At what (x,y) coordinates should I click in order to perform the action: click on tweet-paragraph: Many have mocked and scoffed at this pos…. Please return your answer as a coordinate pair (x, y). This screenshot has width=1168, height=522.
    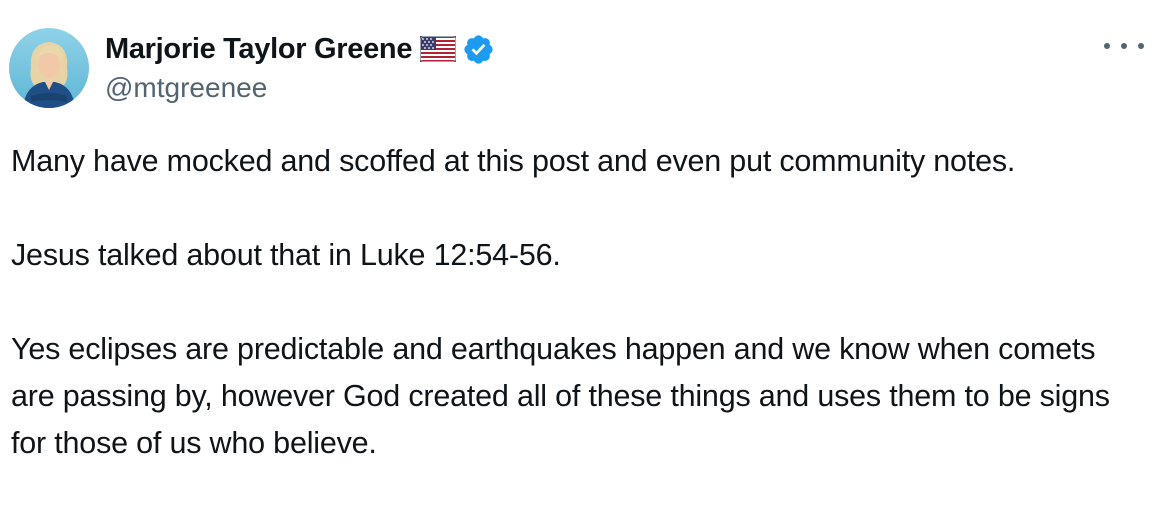
    Looking at the image, I should click on (513, 161).